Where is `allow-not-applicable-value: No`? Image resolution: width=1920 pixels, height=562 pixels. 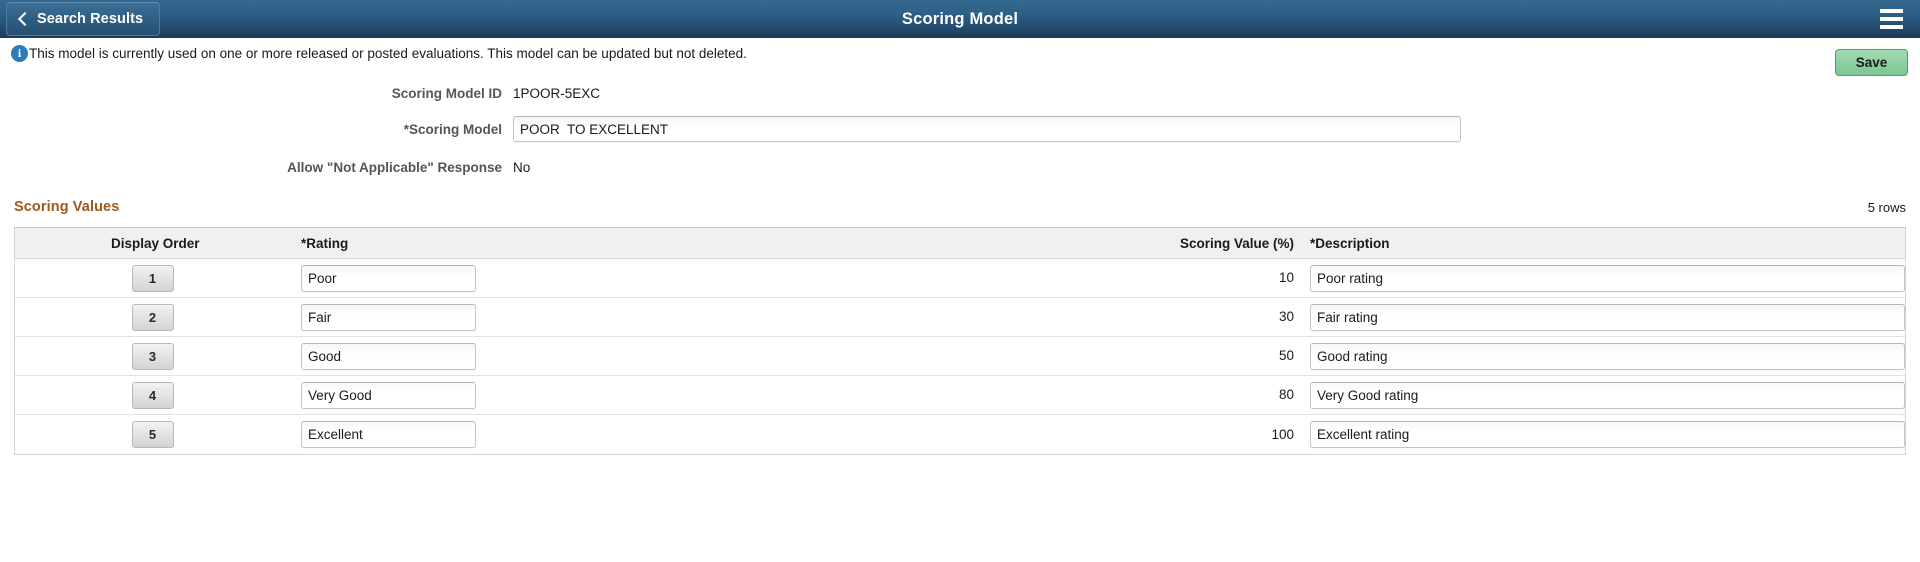 allow-not-applicable-value: No is located at coordinates (522, 167).